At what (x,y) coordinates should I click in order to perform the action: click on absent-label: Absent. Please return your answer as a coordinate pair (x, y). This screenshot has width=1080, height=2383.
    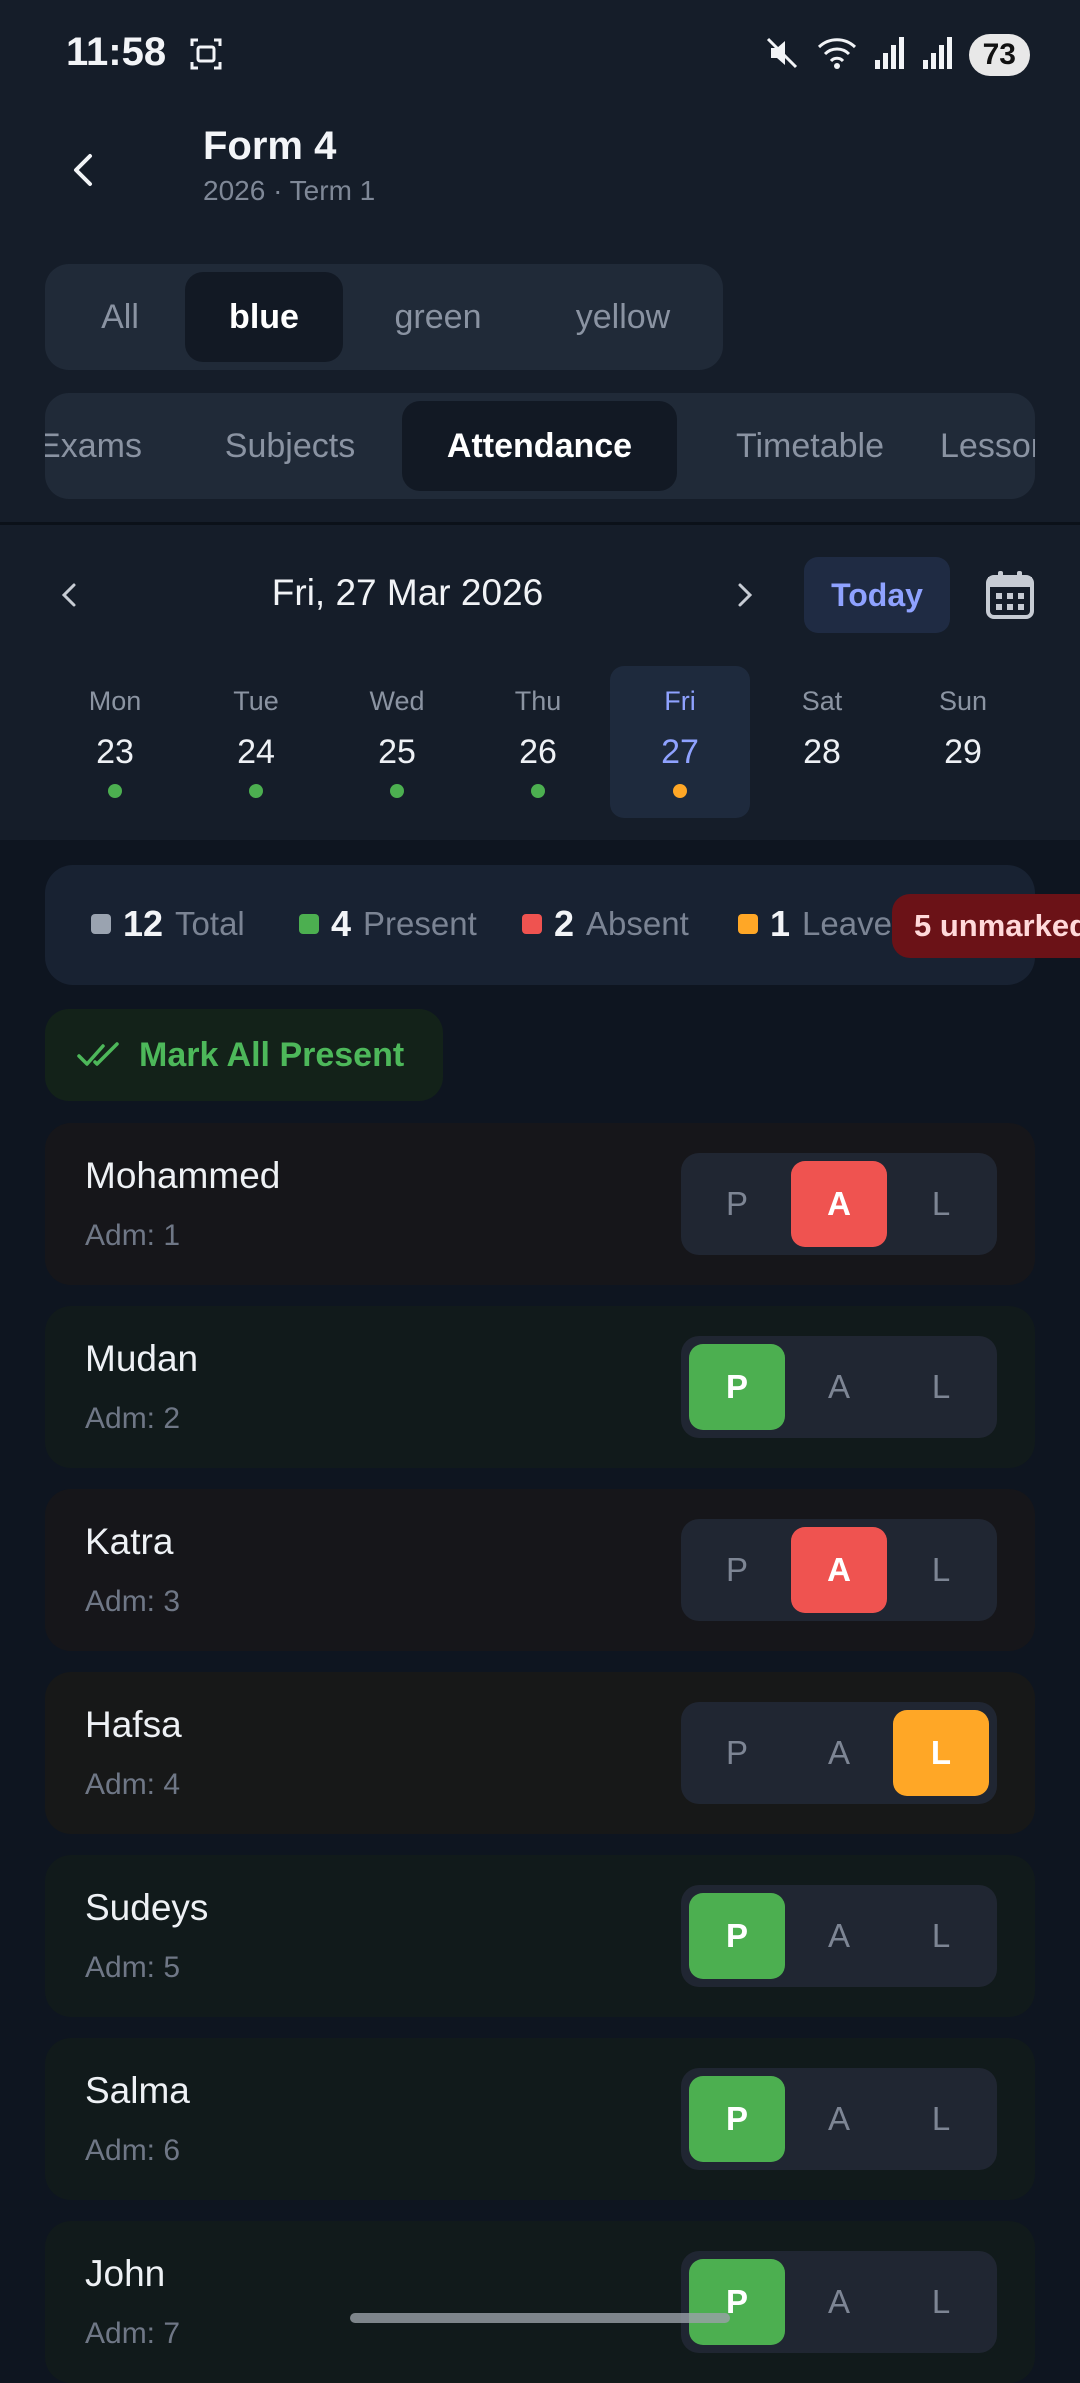
    Looking at the image, I should click on (637, 923).